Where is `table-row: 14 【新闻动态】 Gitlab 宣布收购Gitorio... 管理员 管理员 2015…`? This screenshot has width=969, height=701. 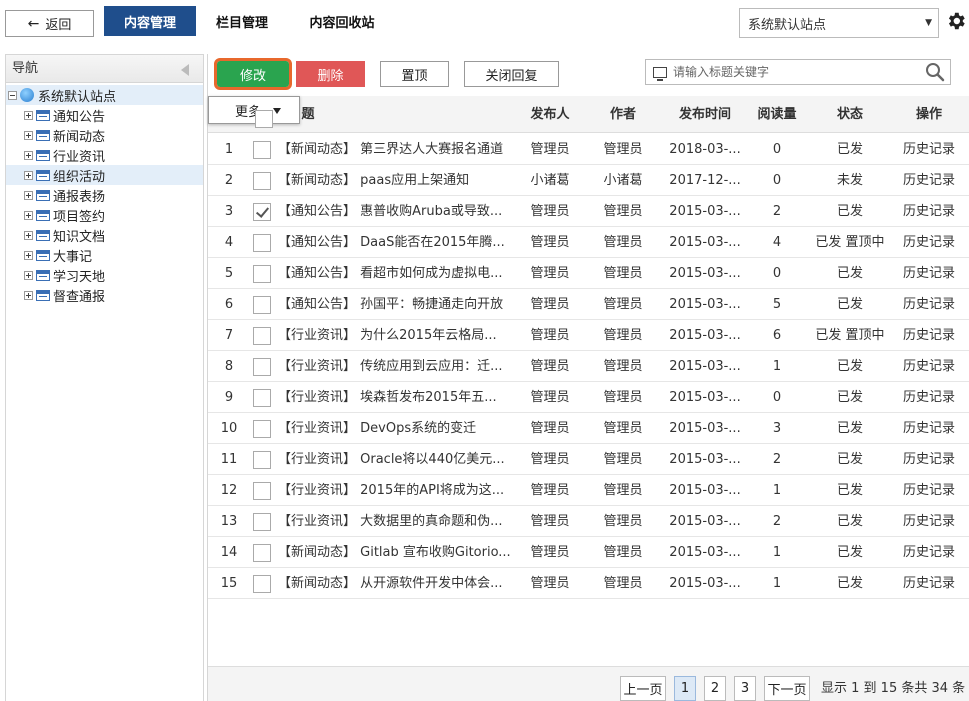 table-row: 14 【新闻动态】 Gitlab 宣布收购Gitorio... 管理员 管理员 2015… is located at coordinates (588, 552).